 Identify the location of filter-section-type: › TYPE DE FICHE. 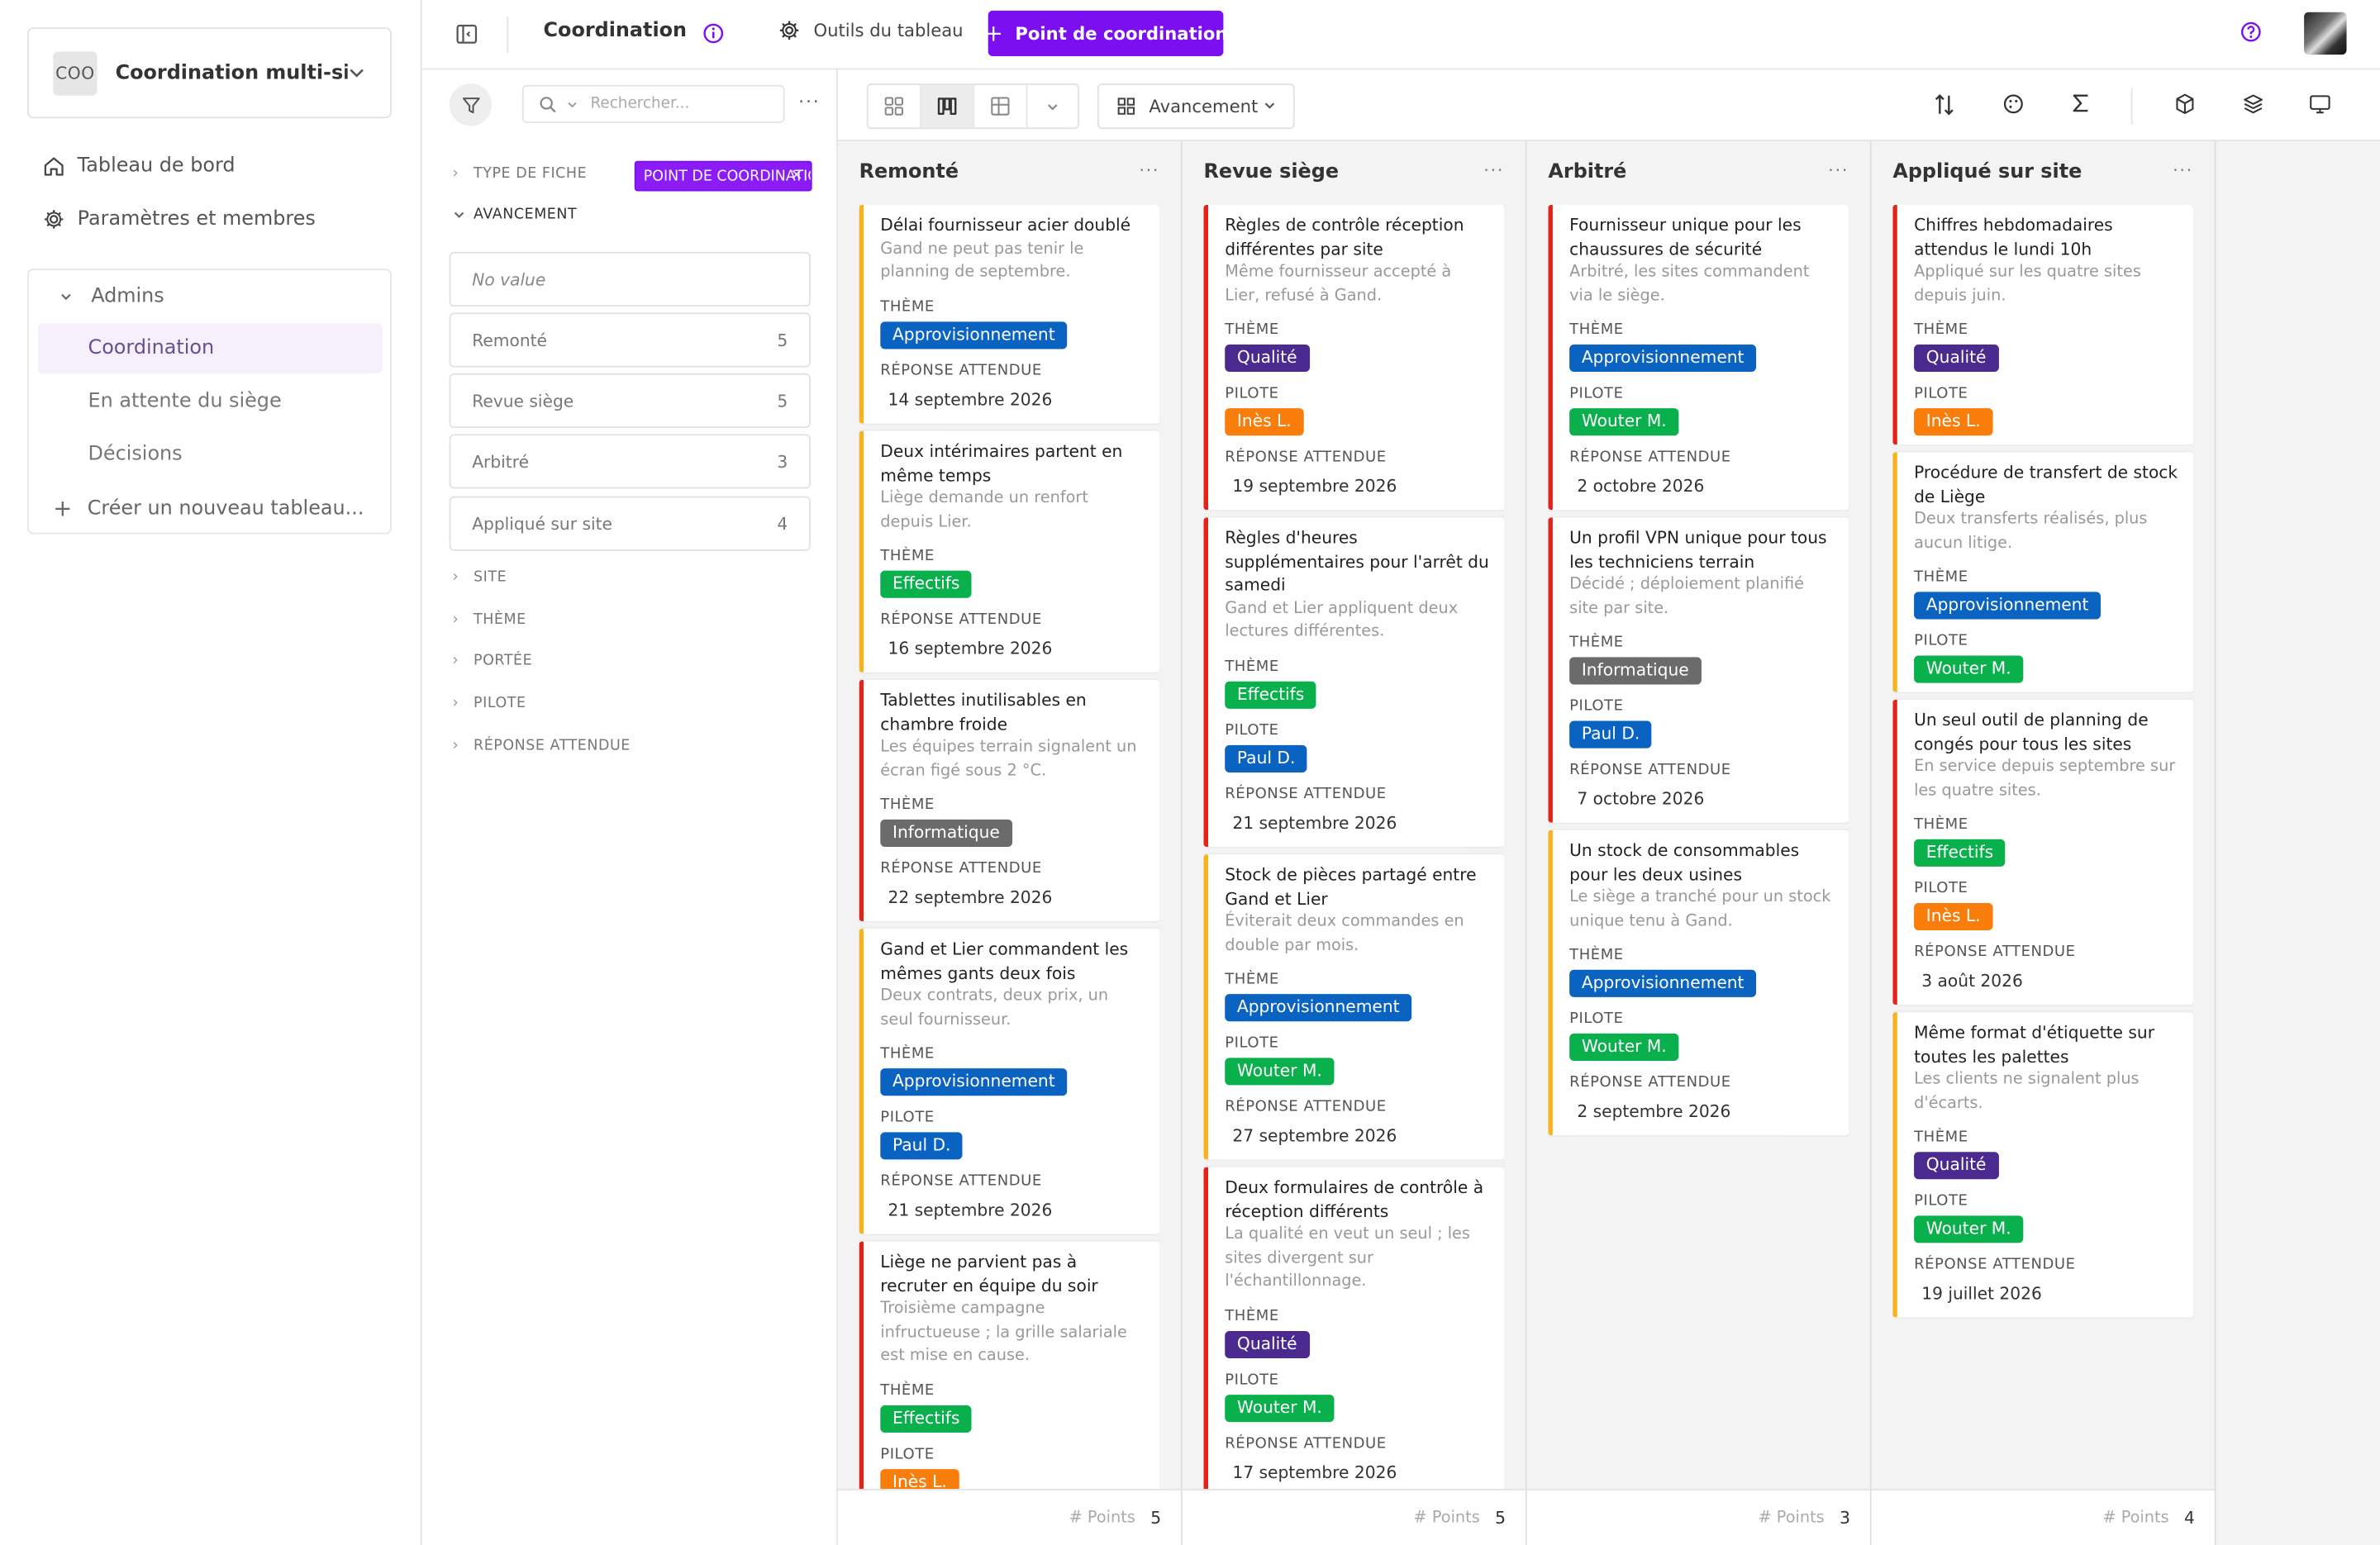
(519, 173).